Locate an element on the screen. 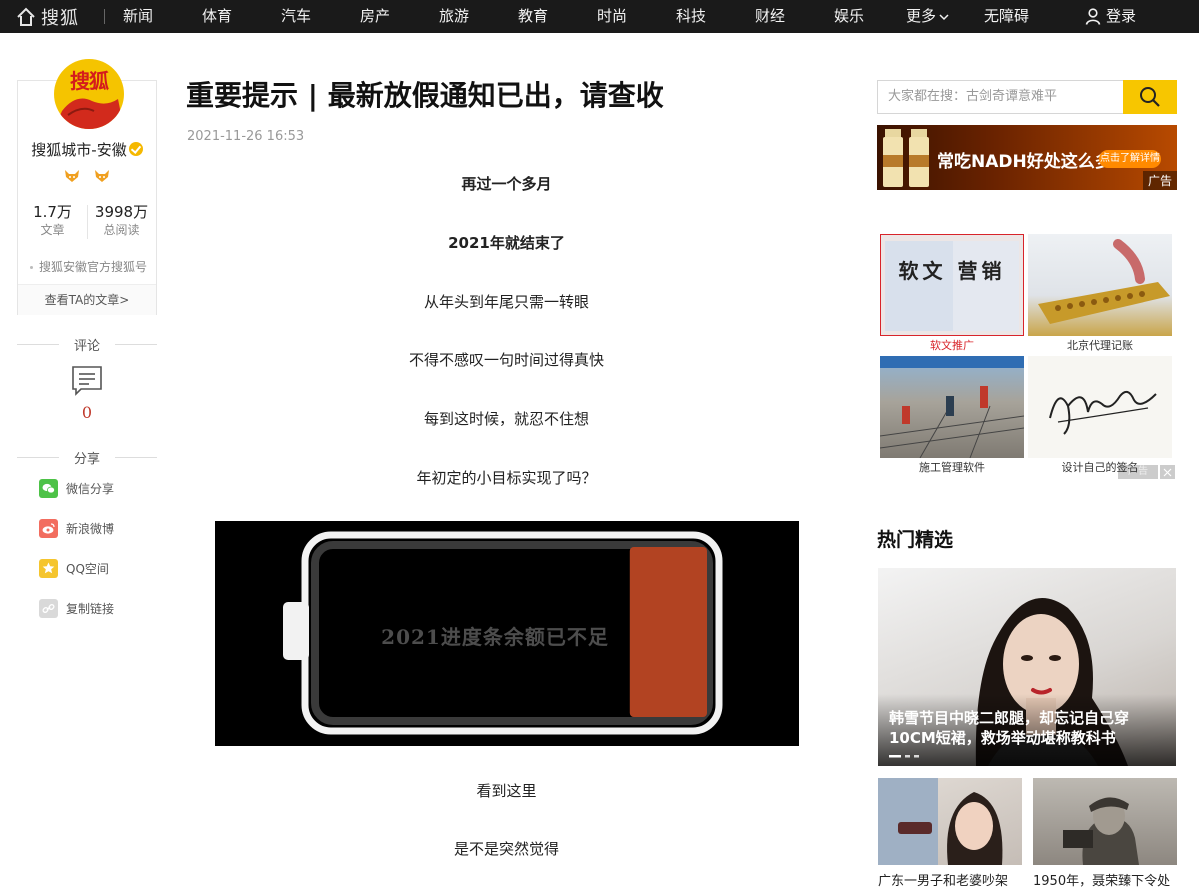 This screenshot has height=896, width=1199. grid-ad-softarticle: 软文 营销 is located at coordinates (952, 285).